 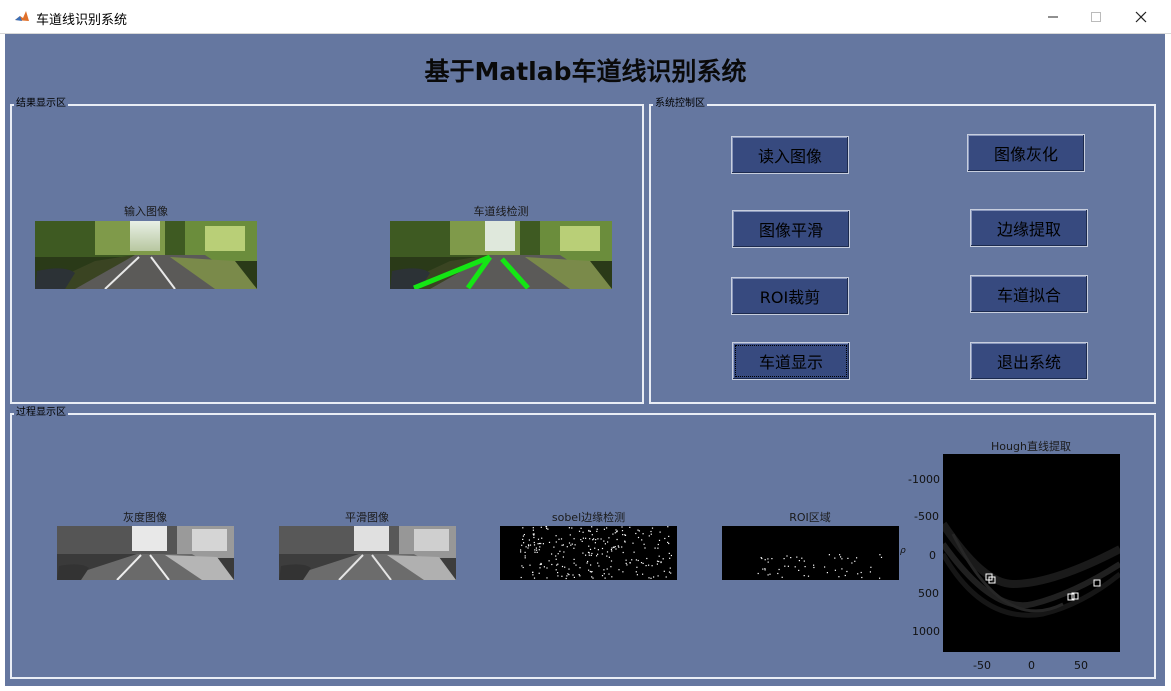 What do you see at coordinates (1029, 228) in the screenshot?
I see `edge-extract-button: 边缘提取` at bounding box center [1029, 228].